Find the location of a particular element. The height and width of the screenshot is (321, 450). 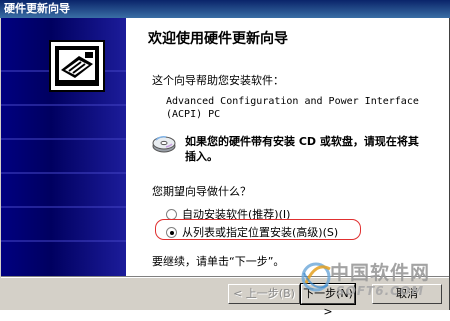

cd-insert-note: 如果您的硬件带有安装 CD 或软盘，请现在将其插入。 is located at coordinates (302, 149).